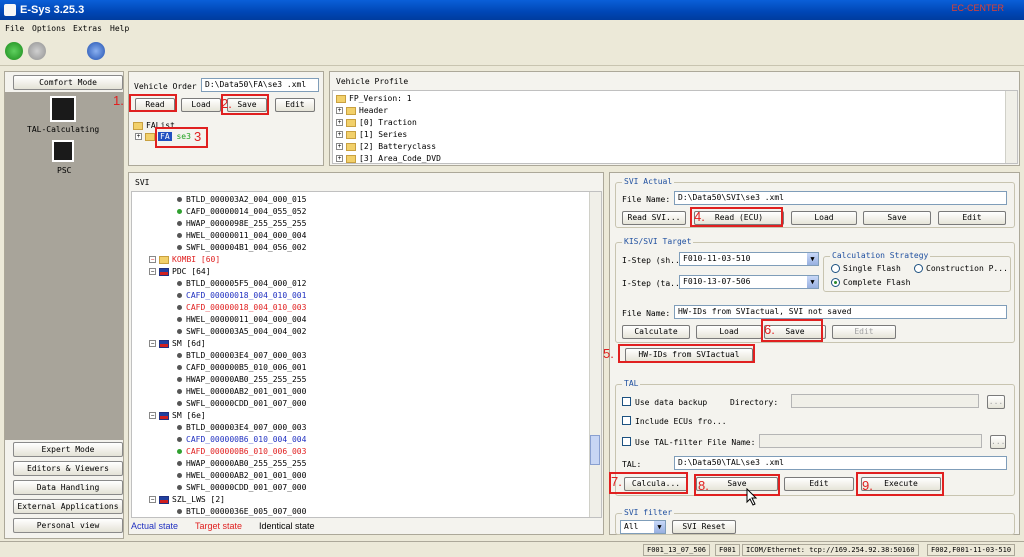 This screenshot has height=557, width=1024. I want to click on profile-item: + [0] Traction, so click(376, 122).